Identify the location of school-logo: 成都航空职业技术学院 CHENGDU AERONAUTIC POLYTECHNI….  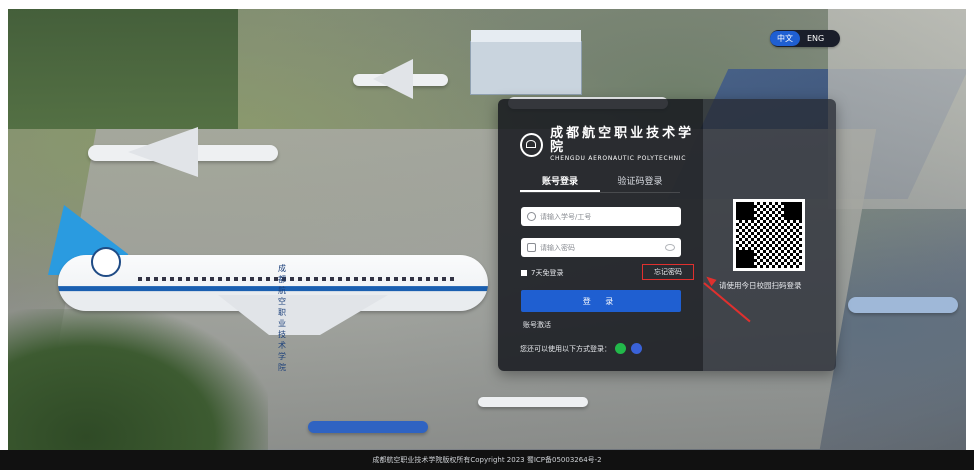
(611, 145).